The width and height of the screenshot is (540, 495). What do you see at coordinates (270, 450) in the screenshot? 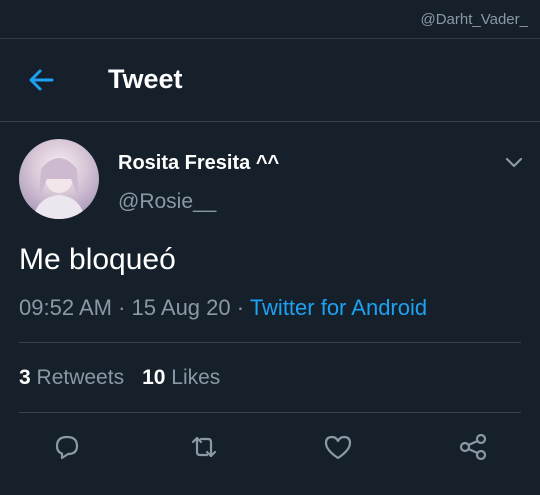
I see `action-bar` at bounding box center [270, 450].